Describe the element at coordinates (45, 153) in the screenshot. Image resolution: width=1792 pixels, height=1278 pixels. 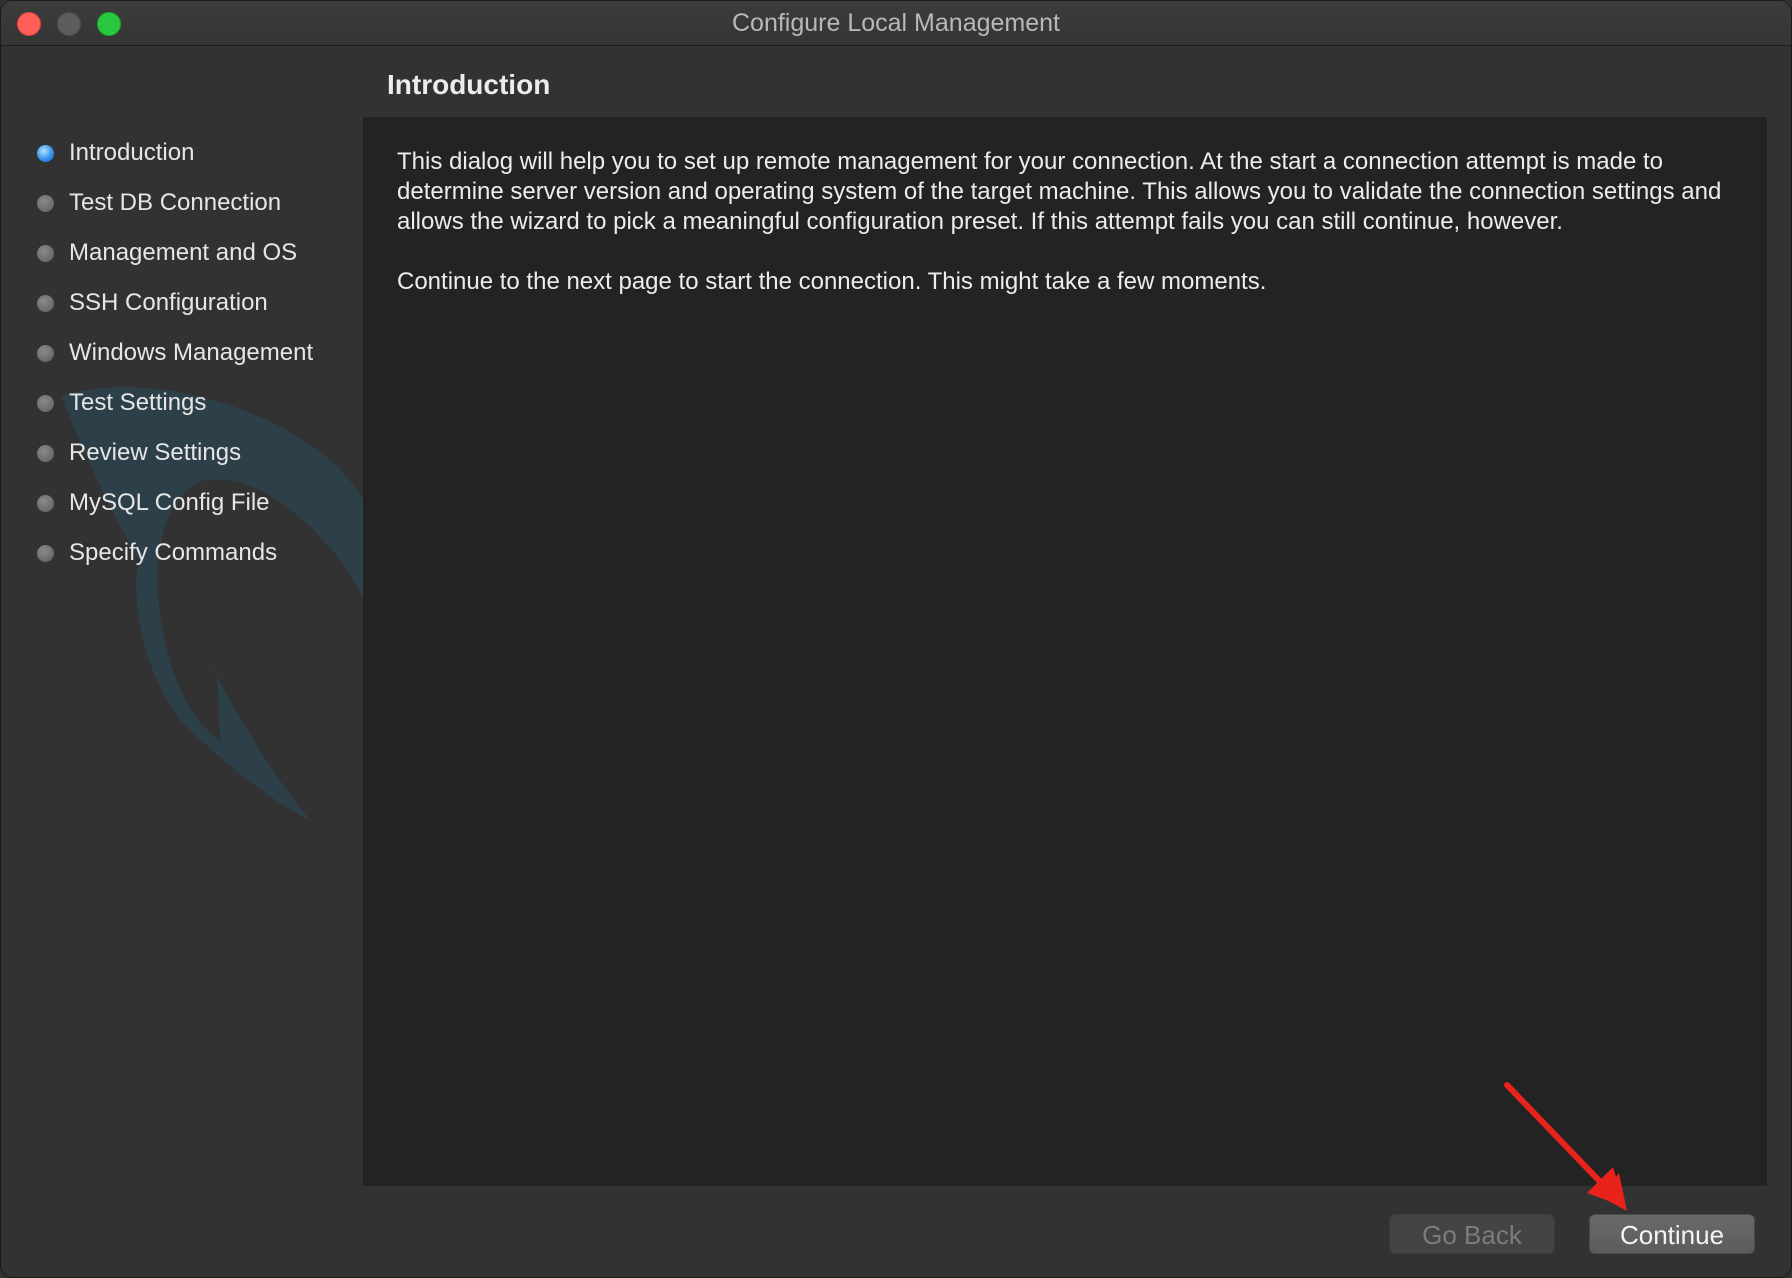
I see `step-active-indicator-icon` at that location.